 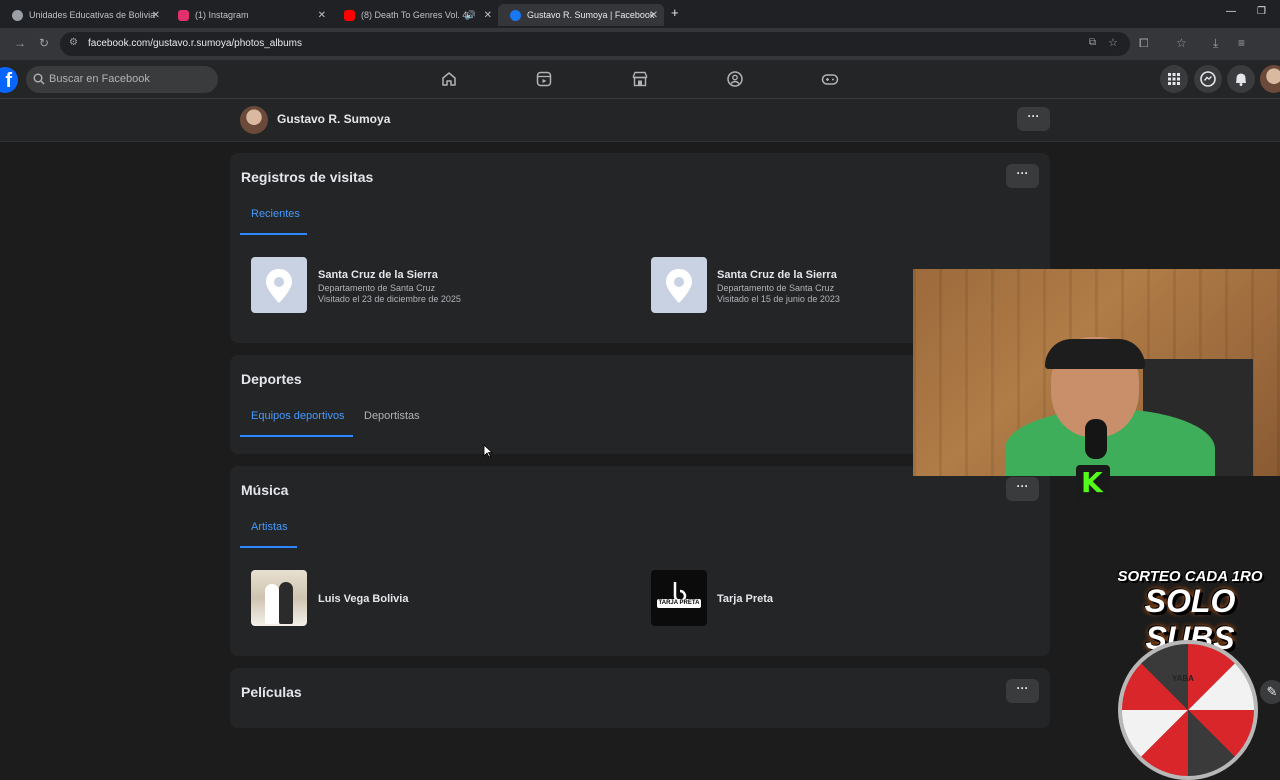 I want to click on artist-name: Tarja Preta, so click(x=745, y=599).